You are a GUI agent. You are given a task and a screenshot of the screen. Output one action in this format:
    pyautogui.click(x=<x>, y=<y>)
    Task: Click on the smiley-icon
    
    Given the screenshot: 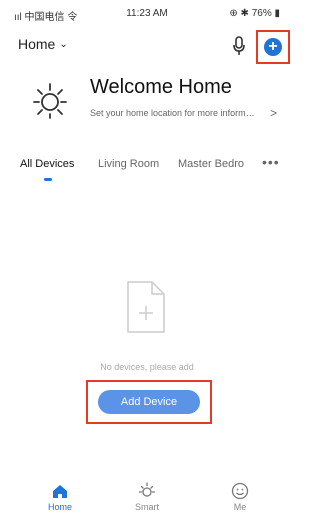 What is the action you would take?
    pyautogui.click(x=240, y=491)
    